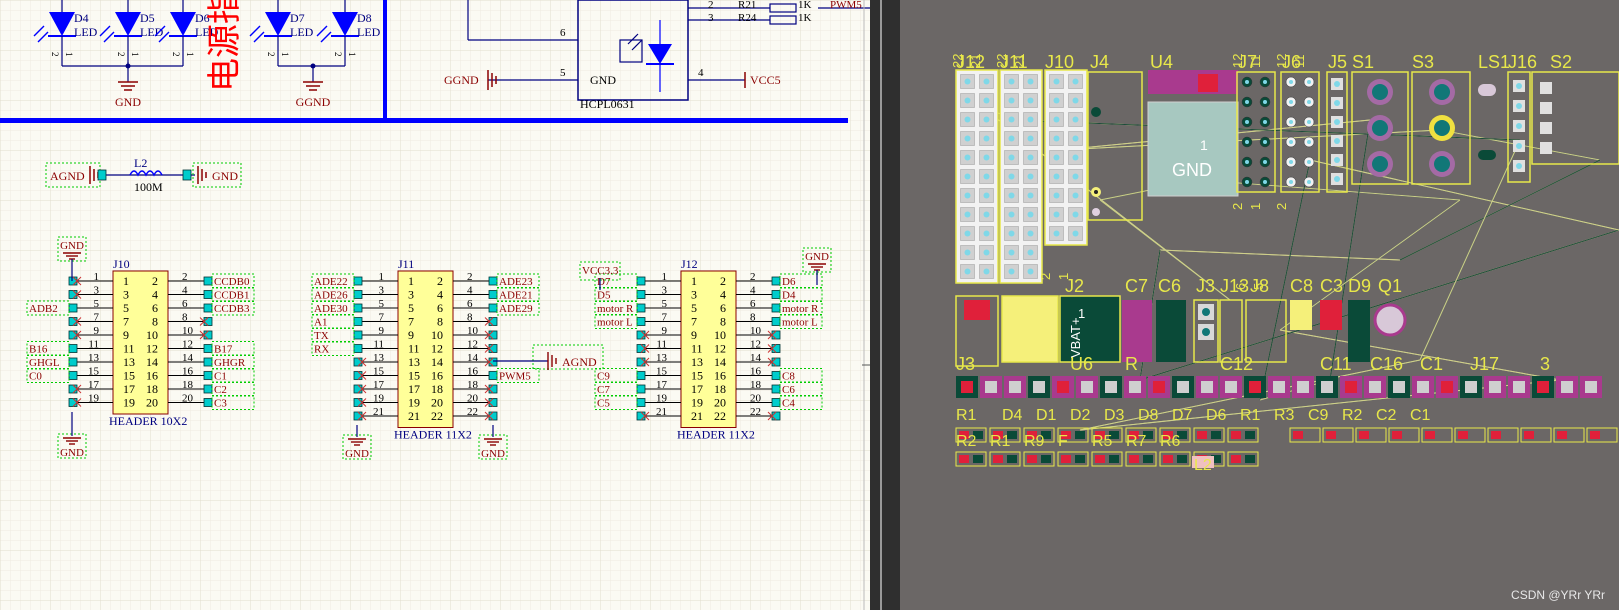 This screenshot has height=615, width=1619. What do you see at coordinates (433, 435) in the screenshot?
I see `header-footprint: HEADER 11X2` at bounding box center [433, 435].